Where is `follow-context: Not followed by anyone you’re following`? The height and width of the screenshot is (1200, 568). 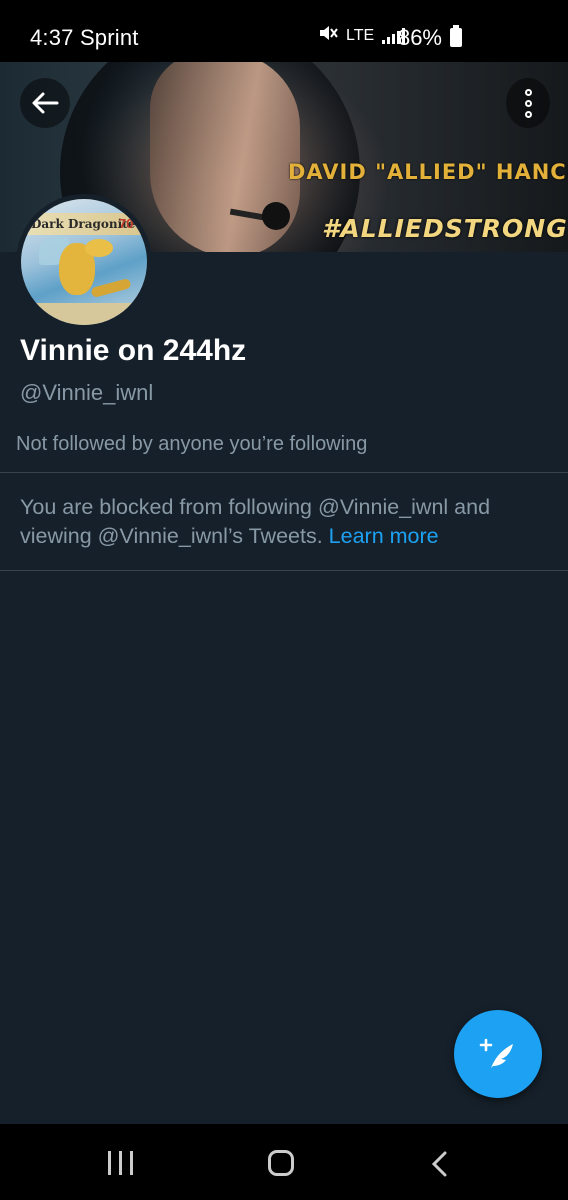 follow-context: Not followed by anyone you’re following is located at coordinates (192, 444).